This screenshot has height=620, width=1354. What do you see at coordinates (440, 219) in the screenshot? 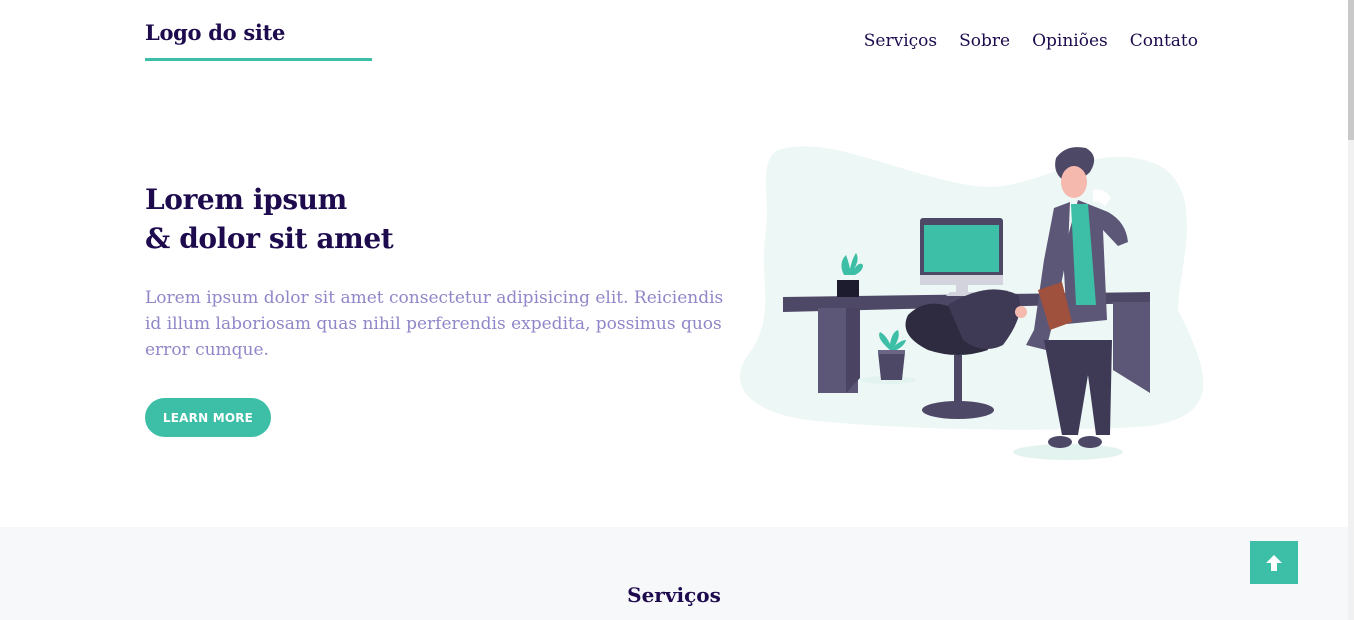
I see `hero-title: Lorem ipsum & dolor sit amet` at bounding box center [440, 219].